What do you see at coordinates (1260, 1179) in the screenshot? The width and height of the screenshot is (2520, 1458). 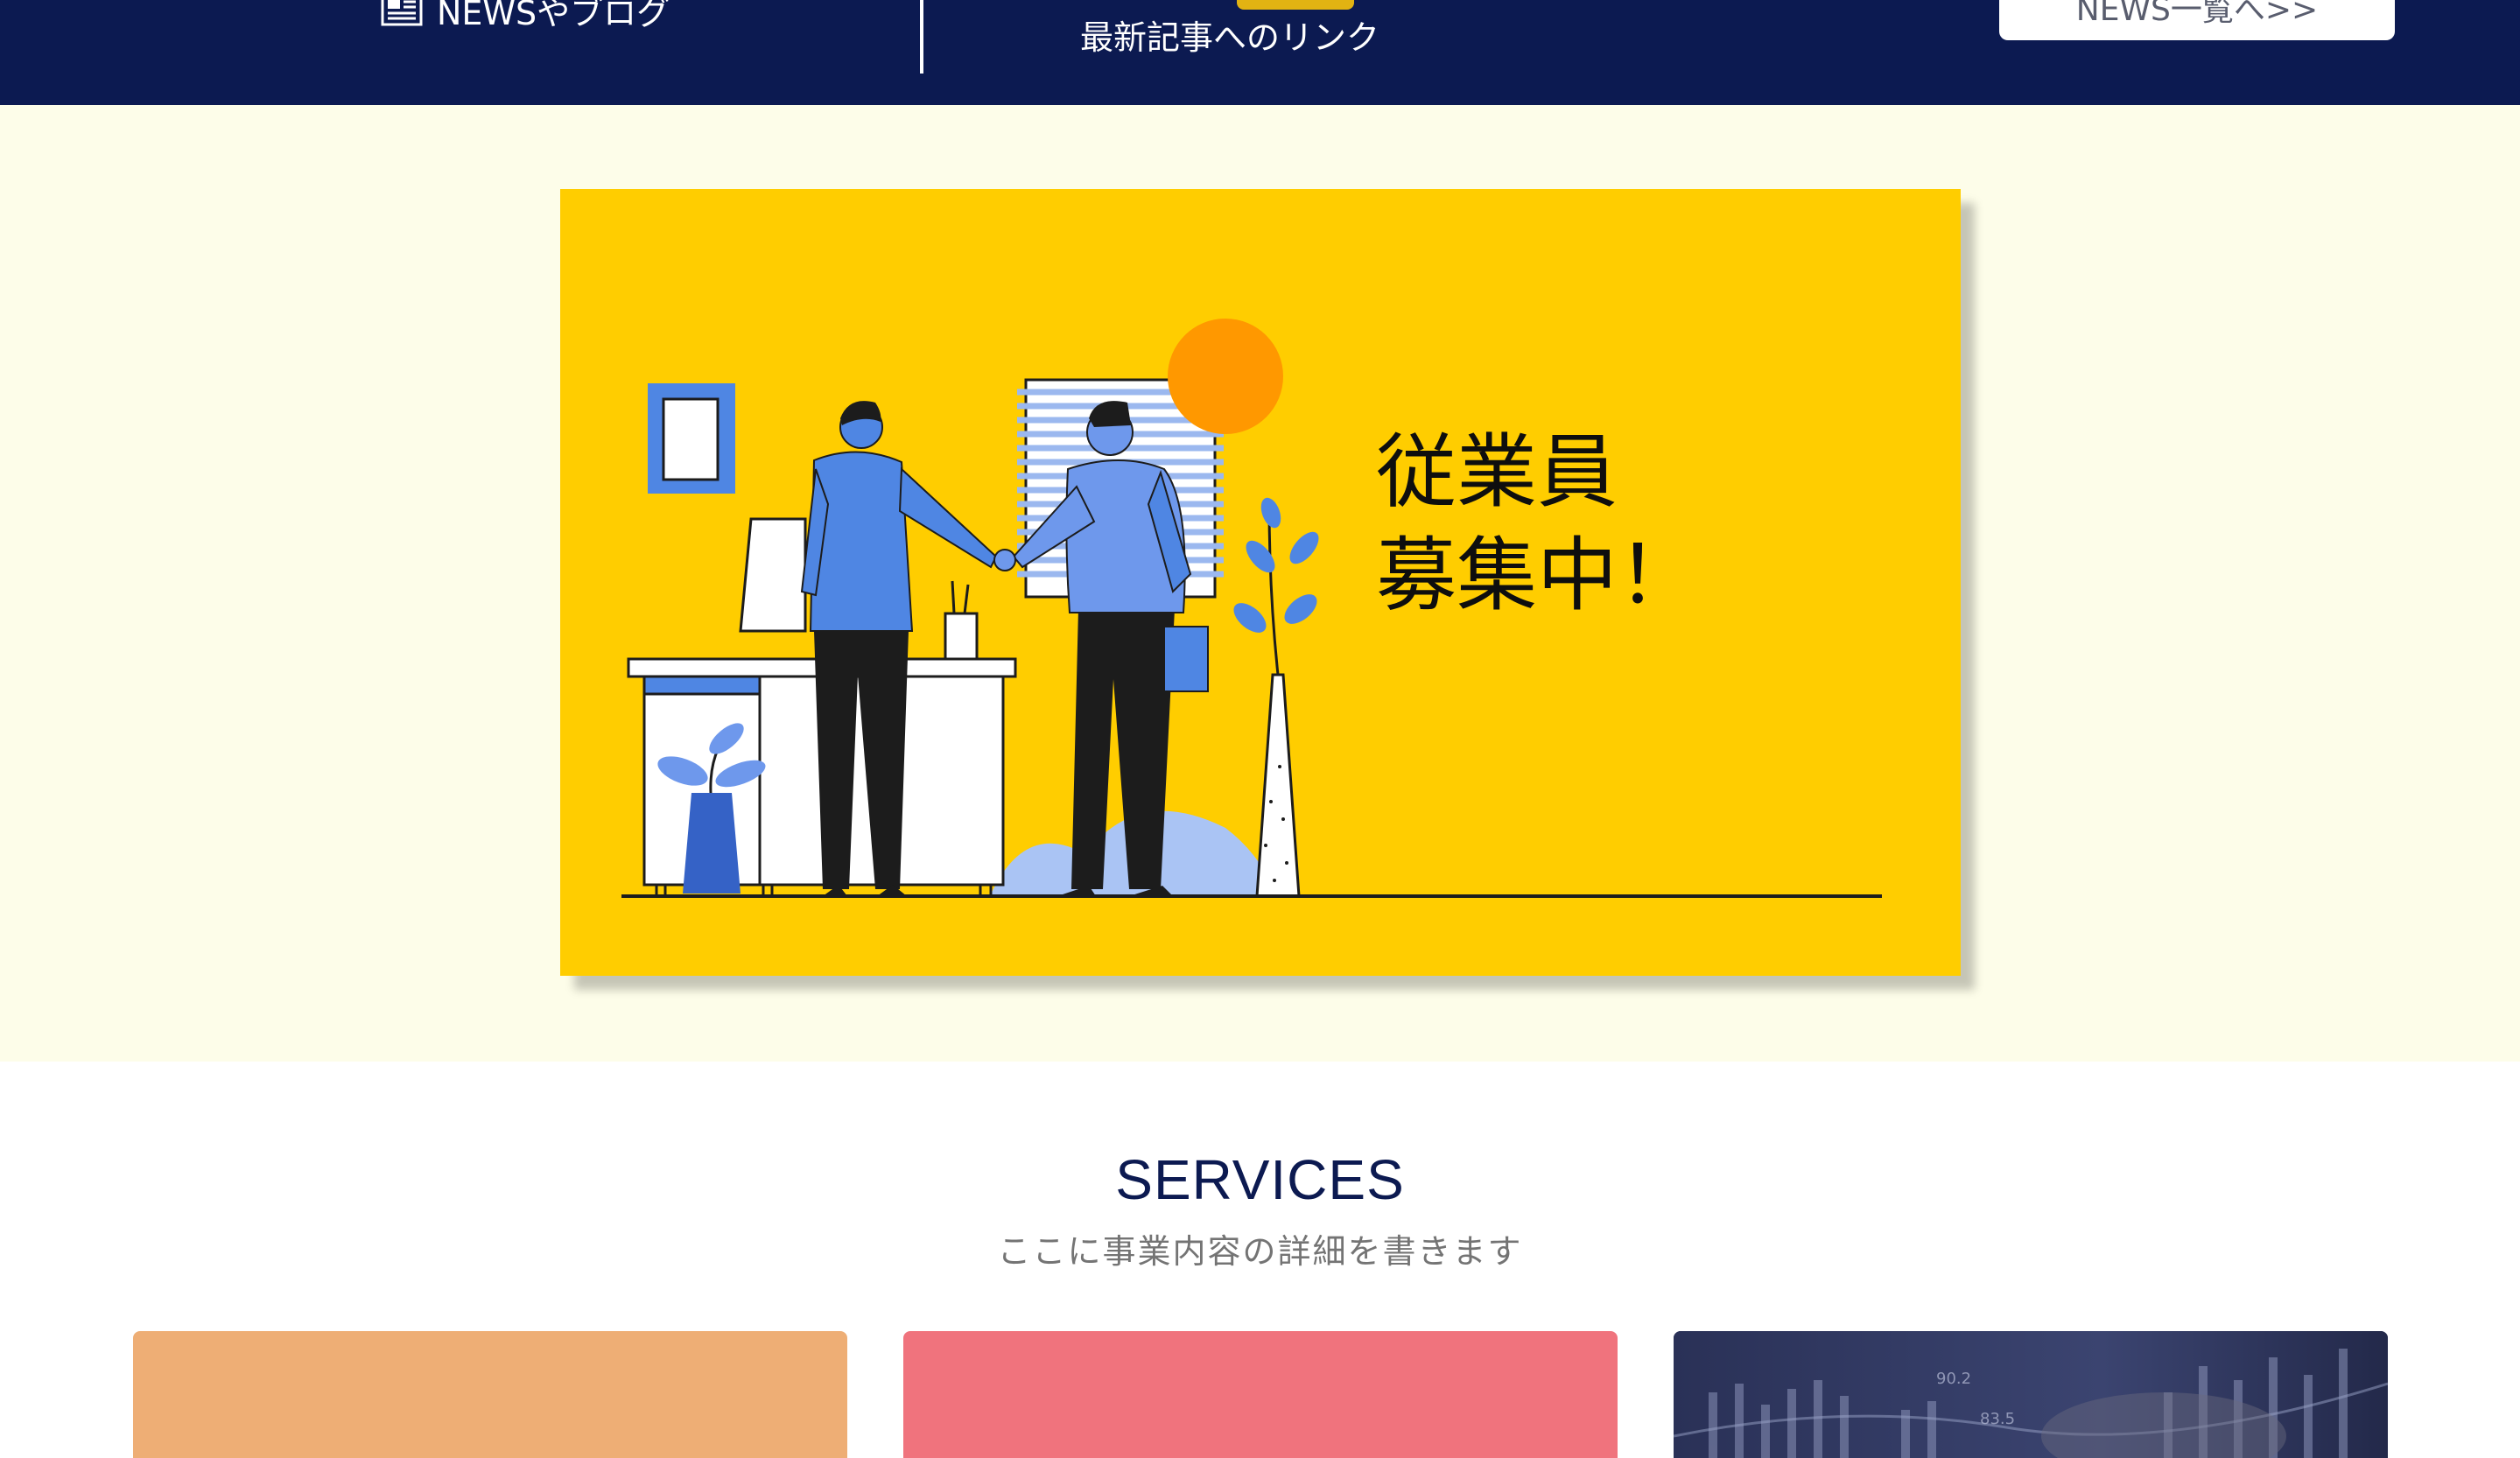 I see `services-title: SERVICES` at bounding box center [1260, 1179].